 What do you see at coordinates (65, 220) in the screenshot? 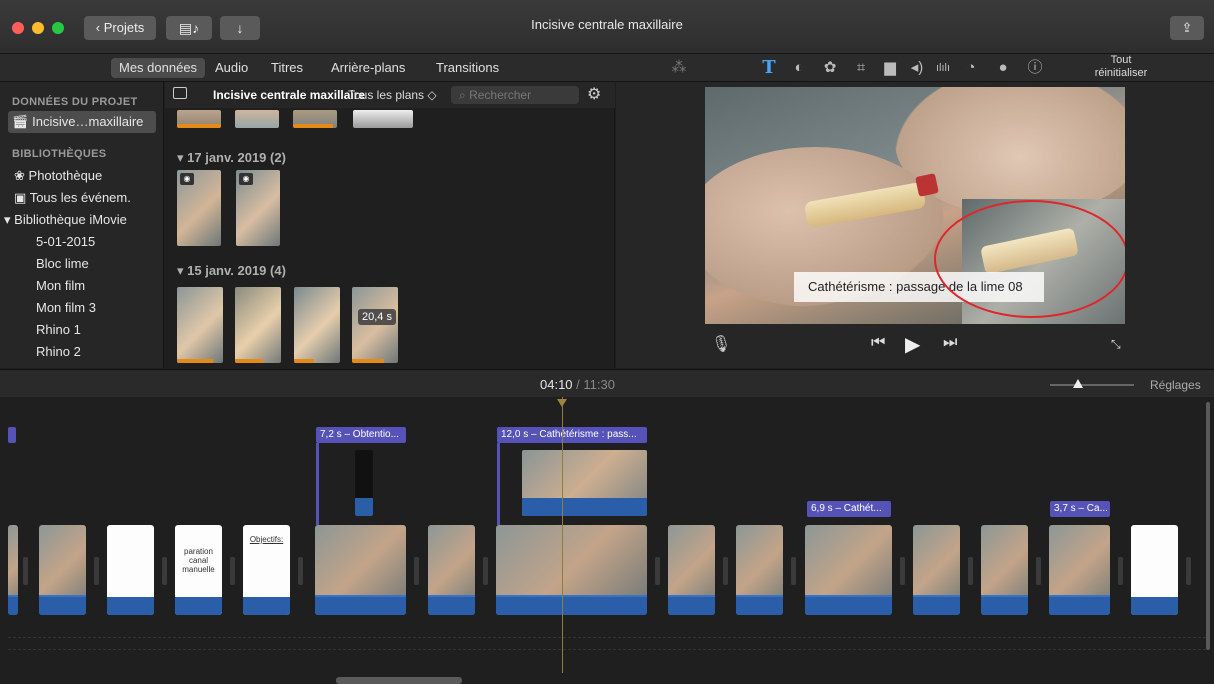
I see `sidebar-item-imovie-library: ▾ Bibliothèque iMovie` at bounding box center [65, 220].